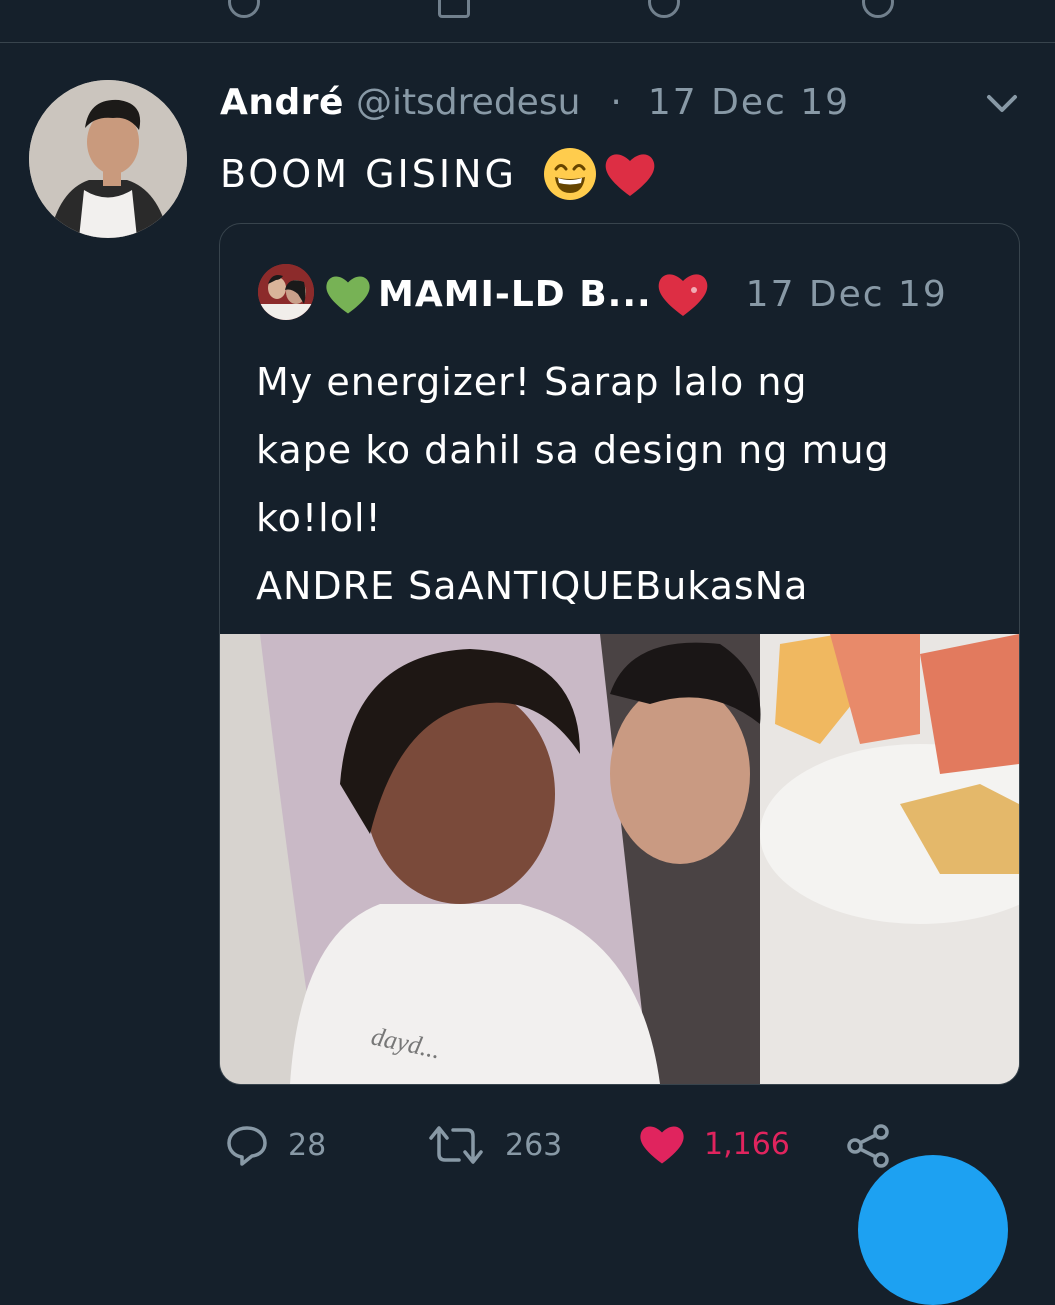 The image size is (1055, 1305). I want to click on share-action, so click(869, 1146).